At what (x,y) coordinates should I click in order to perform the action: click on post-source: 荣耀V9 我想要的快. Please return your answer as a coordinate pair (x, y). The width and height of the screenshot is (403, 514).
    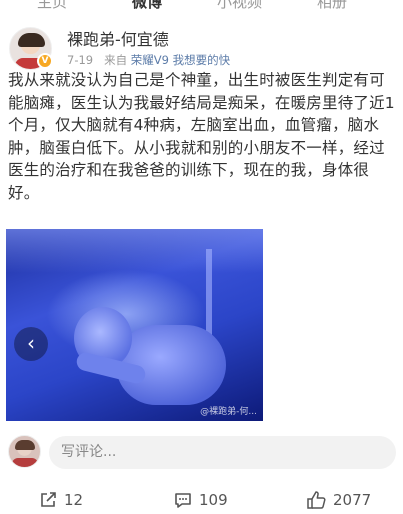
    Looking at the image, I should click on (180, 60).